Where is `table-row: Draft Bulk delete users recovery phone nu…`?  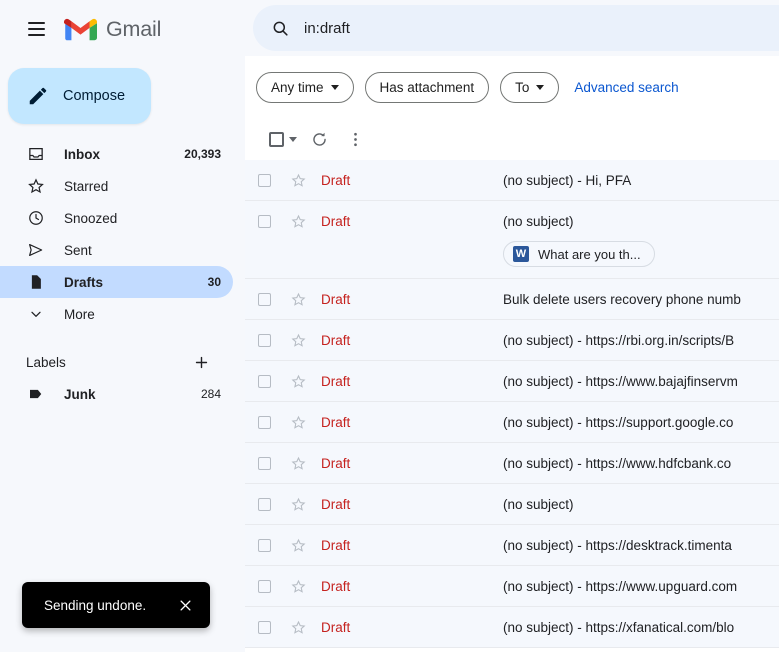
table-row: Draft Bulk delete users recovery phone nu… is located at coordinates (512, 299).